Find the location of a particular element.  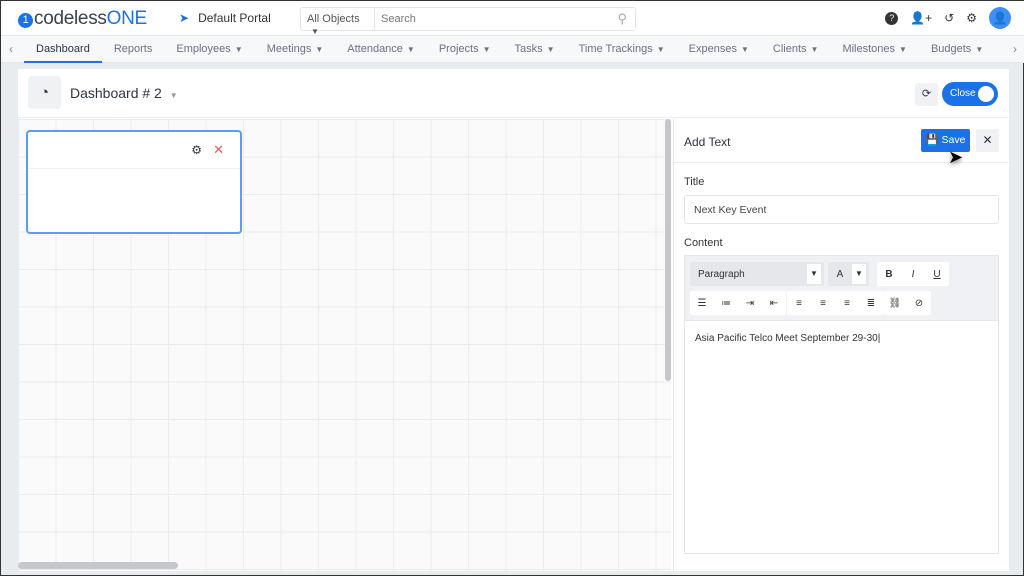

align-justify-icon: ≣ is located at coordinates (871, 303).